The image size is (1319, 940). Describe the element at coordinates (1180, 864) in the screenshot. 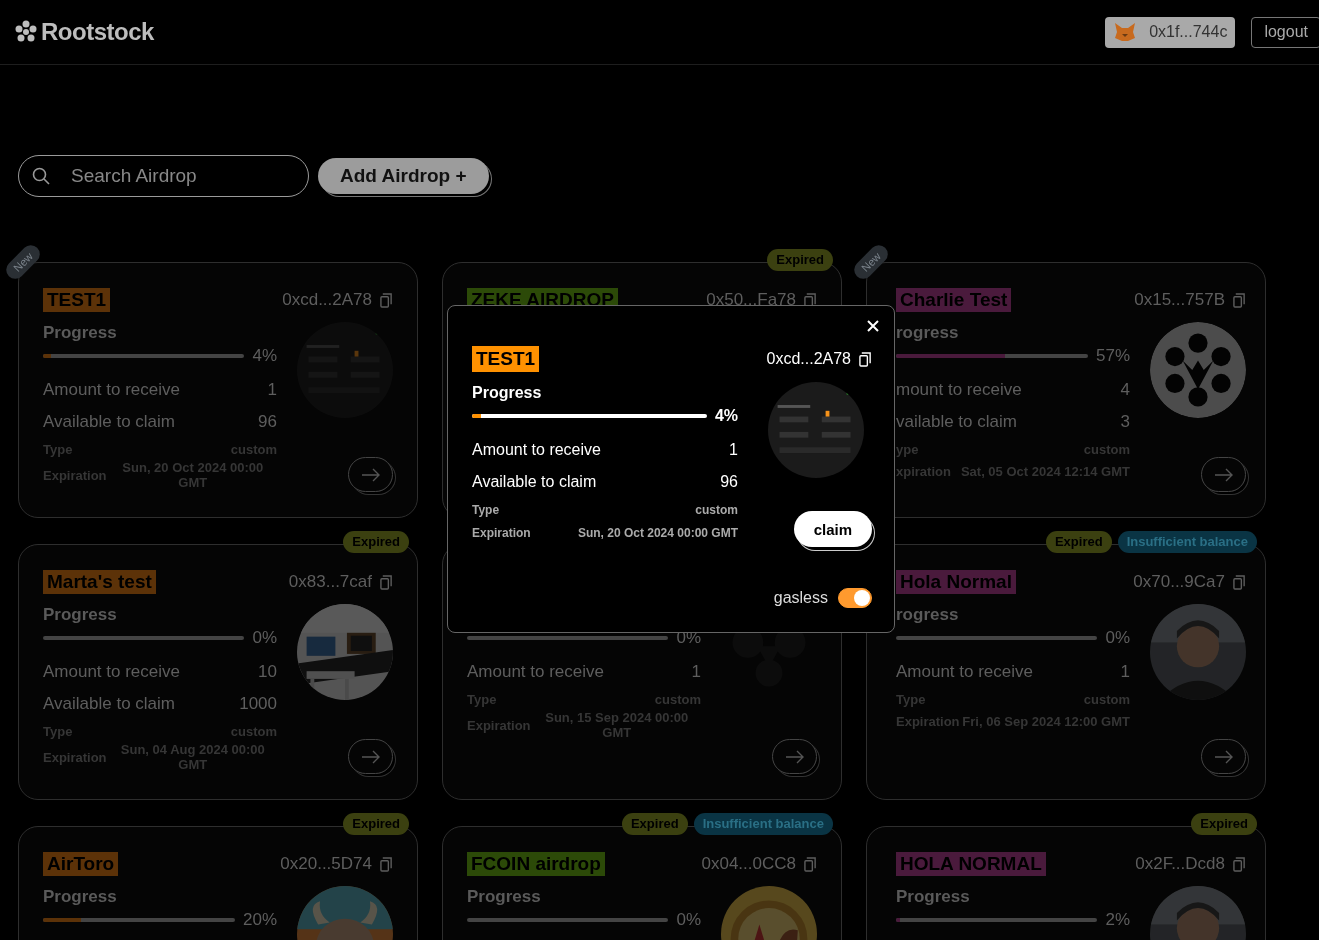

I see `contract-address: 0x2F...Dcd8` at that location.